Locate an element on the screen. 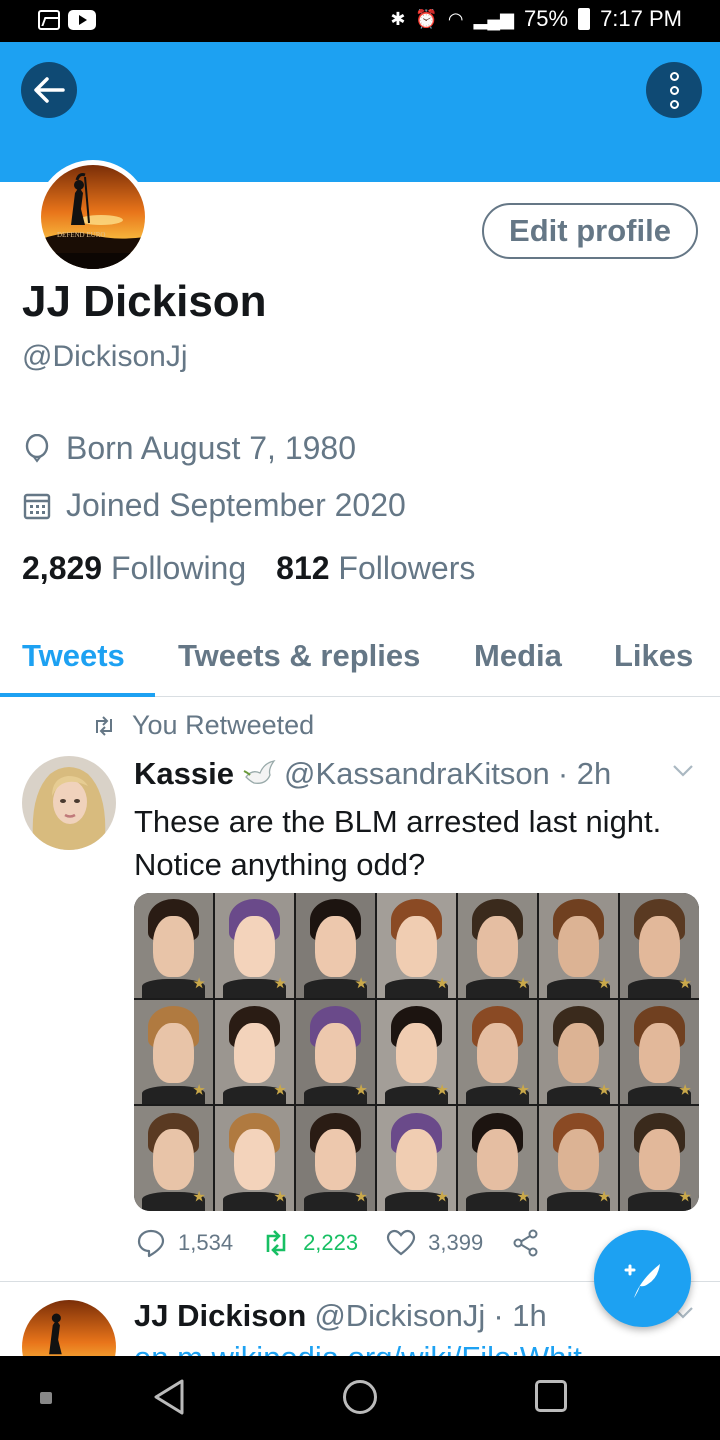 The width and height of the screenshot is (720, 1440). compose-tweet-button is located at coordinates (642, 1278).